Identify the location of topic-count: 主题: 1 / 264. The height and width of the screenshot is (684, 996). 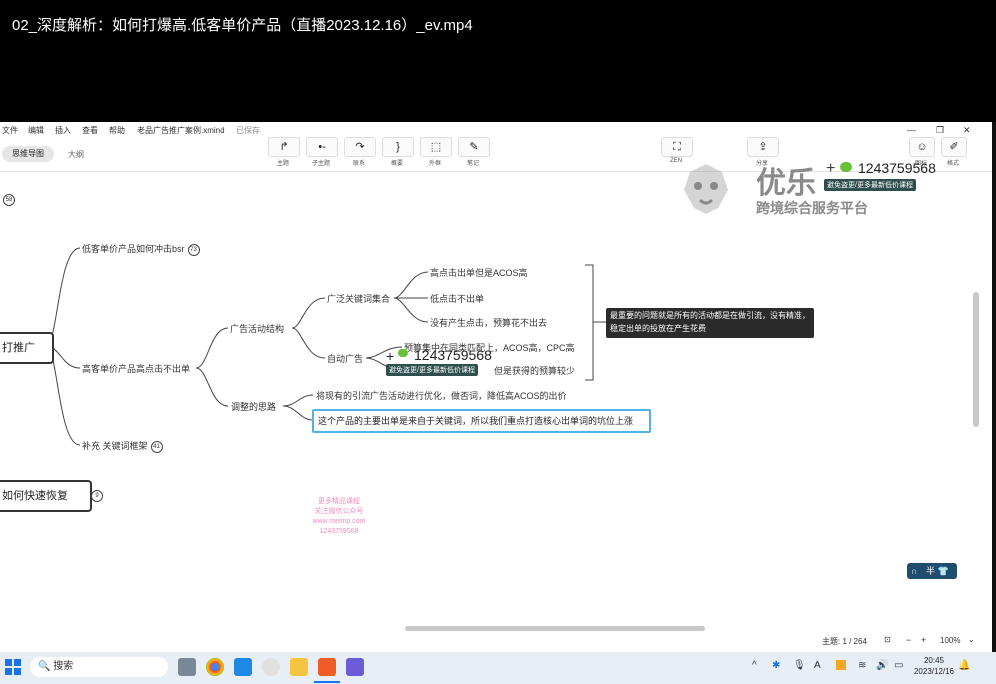
(844, 641).